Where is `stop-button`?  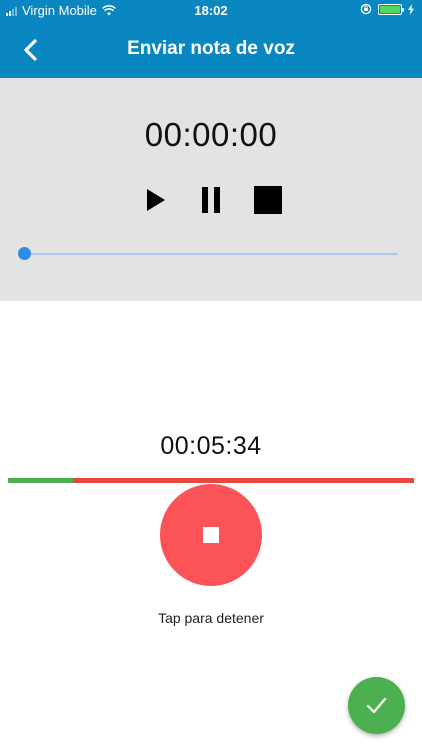
stop-button is located at coordinates (268, 200).